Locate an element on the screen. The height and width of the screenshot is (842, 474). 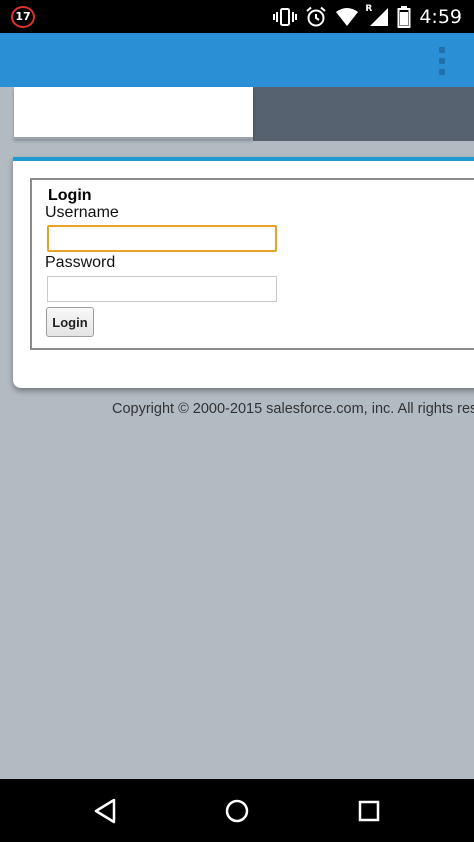
recents-icon is located at coordinates (369, 811).